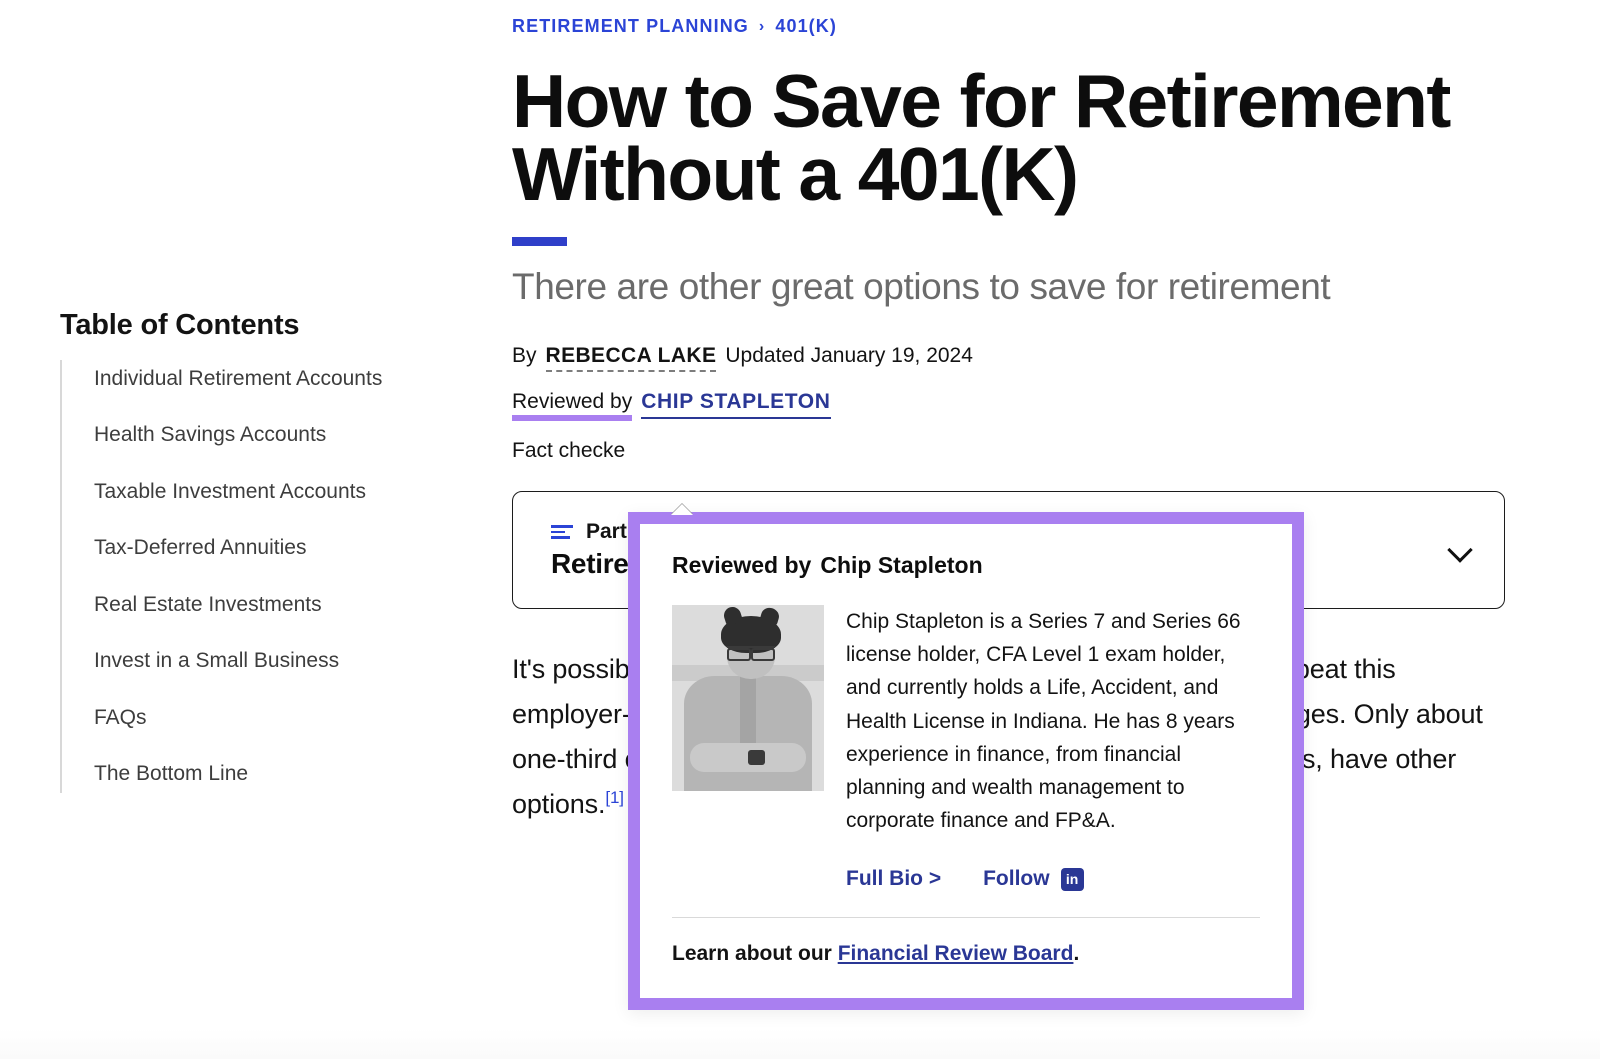 Image resolution: width=1600 pixels, height=1059 pixels. What do you see at coordinates (524, 356) in the screenshot?
I see `byline-prefix: By` at bounding box center [524, 356].